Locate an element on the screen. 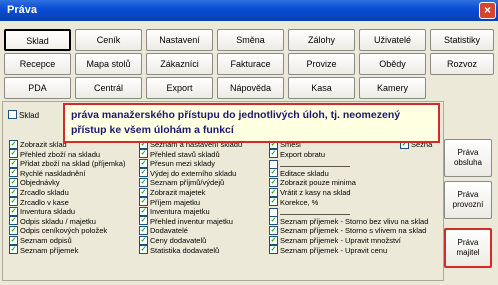 This screenshot has width=498, height=285. button-line: provozní is located at coordinates (468, 204).